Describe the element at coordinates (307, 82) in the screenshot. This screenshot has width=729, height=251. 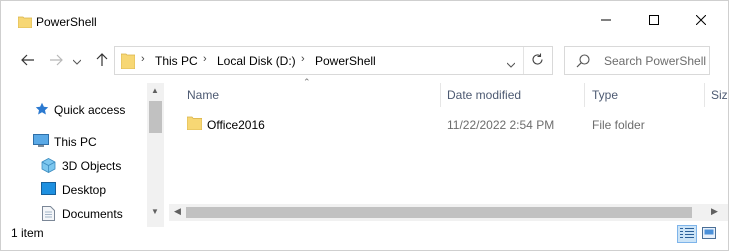
I see `sort-ascending-icon: ⌃` at that location.